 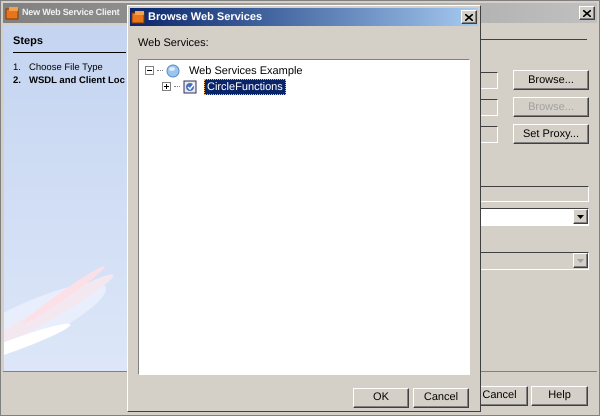 I want to click on dialog-title: Browse Web Services, so click(x=205, y=17).